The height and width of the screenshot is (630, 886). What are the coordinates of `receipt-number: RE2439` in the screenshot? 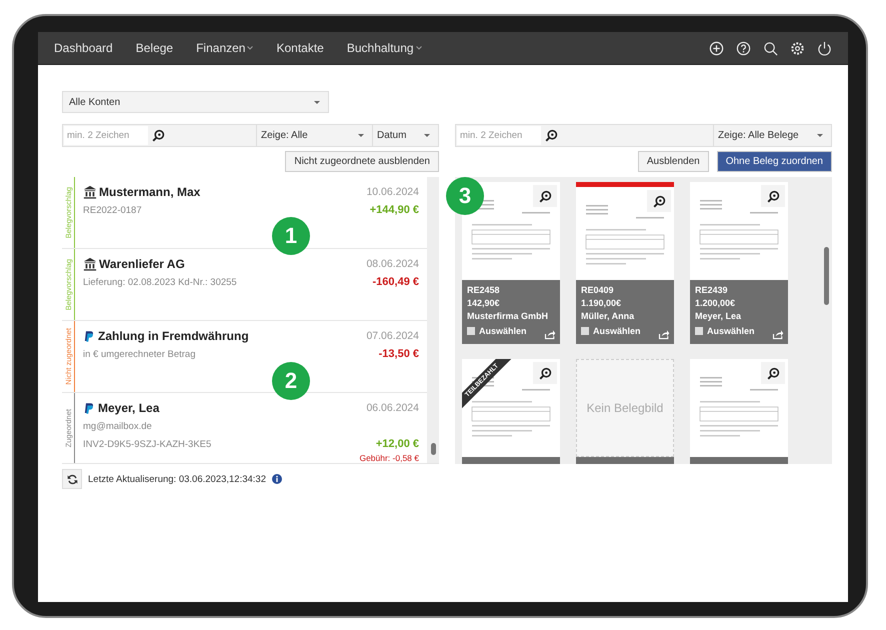 It's located at (712, 290).